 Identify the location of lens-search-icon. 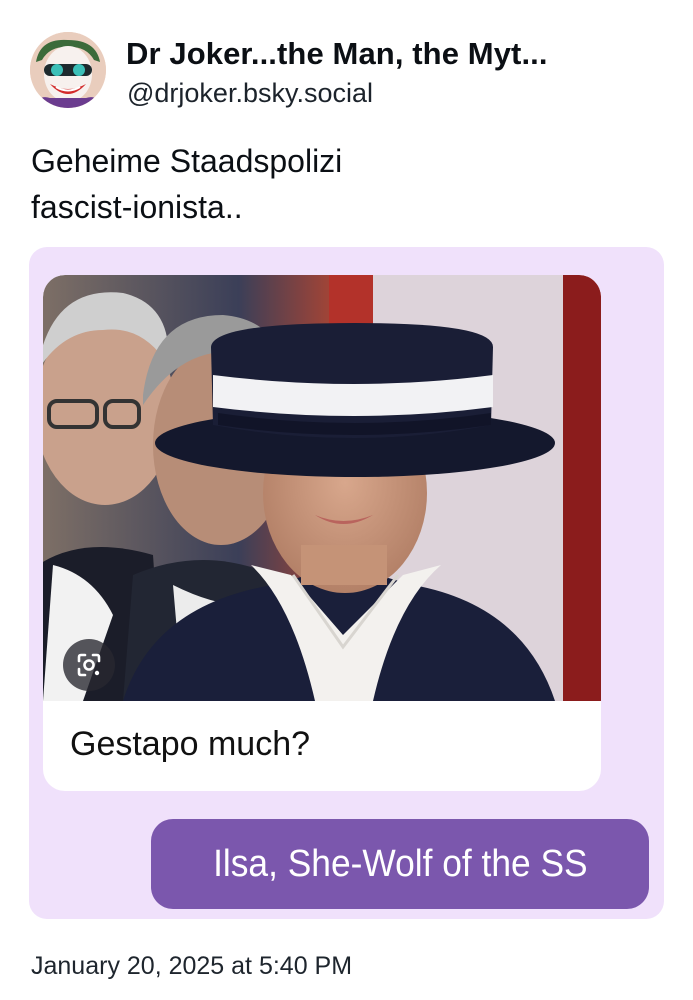
(89, 665).